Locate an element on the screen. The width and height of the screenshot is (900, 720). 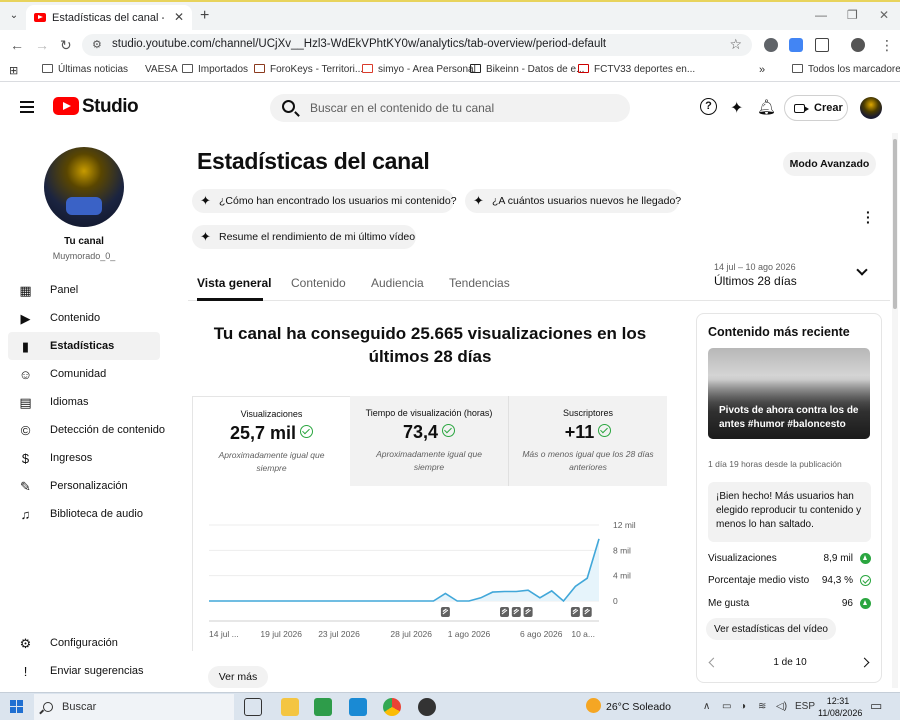
file-explorer-icon is located at coordinates (290, 707).